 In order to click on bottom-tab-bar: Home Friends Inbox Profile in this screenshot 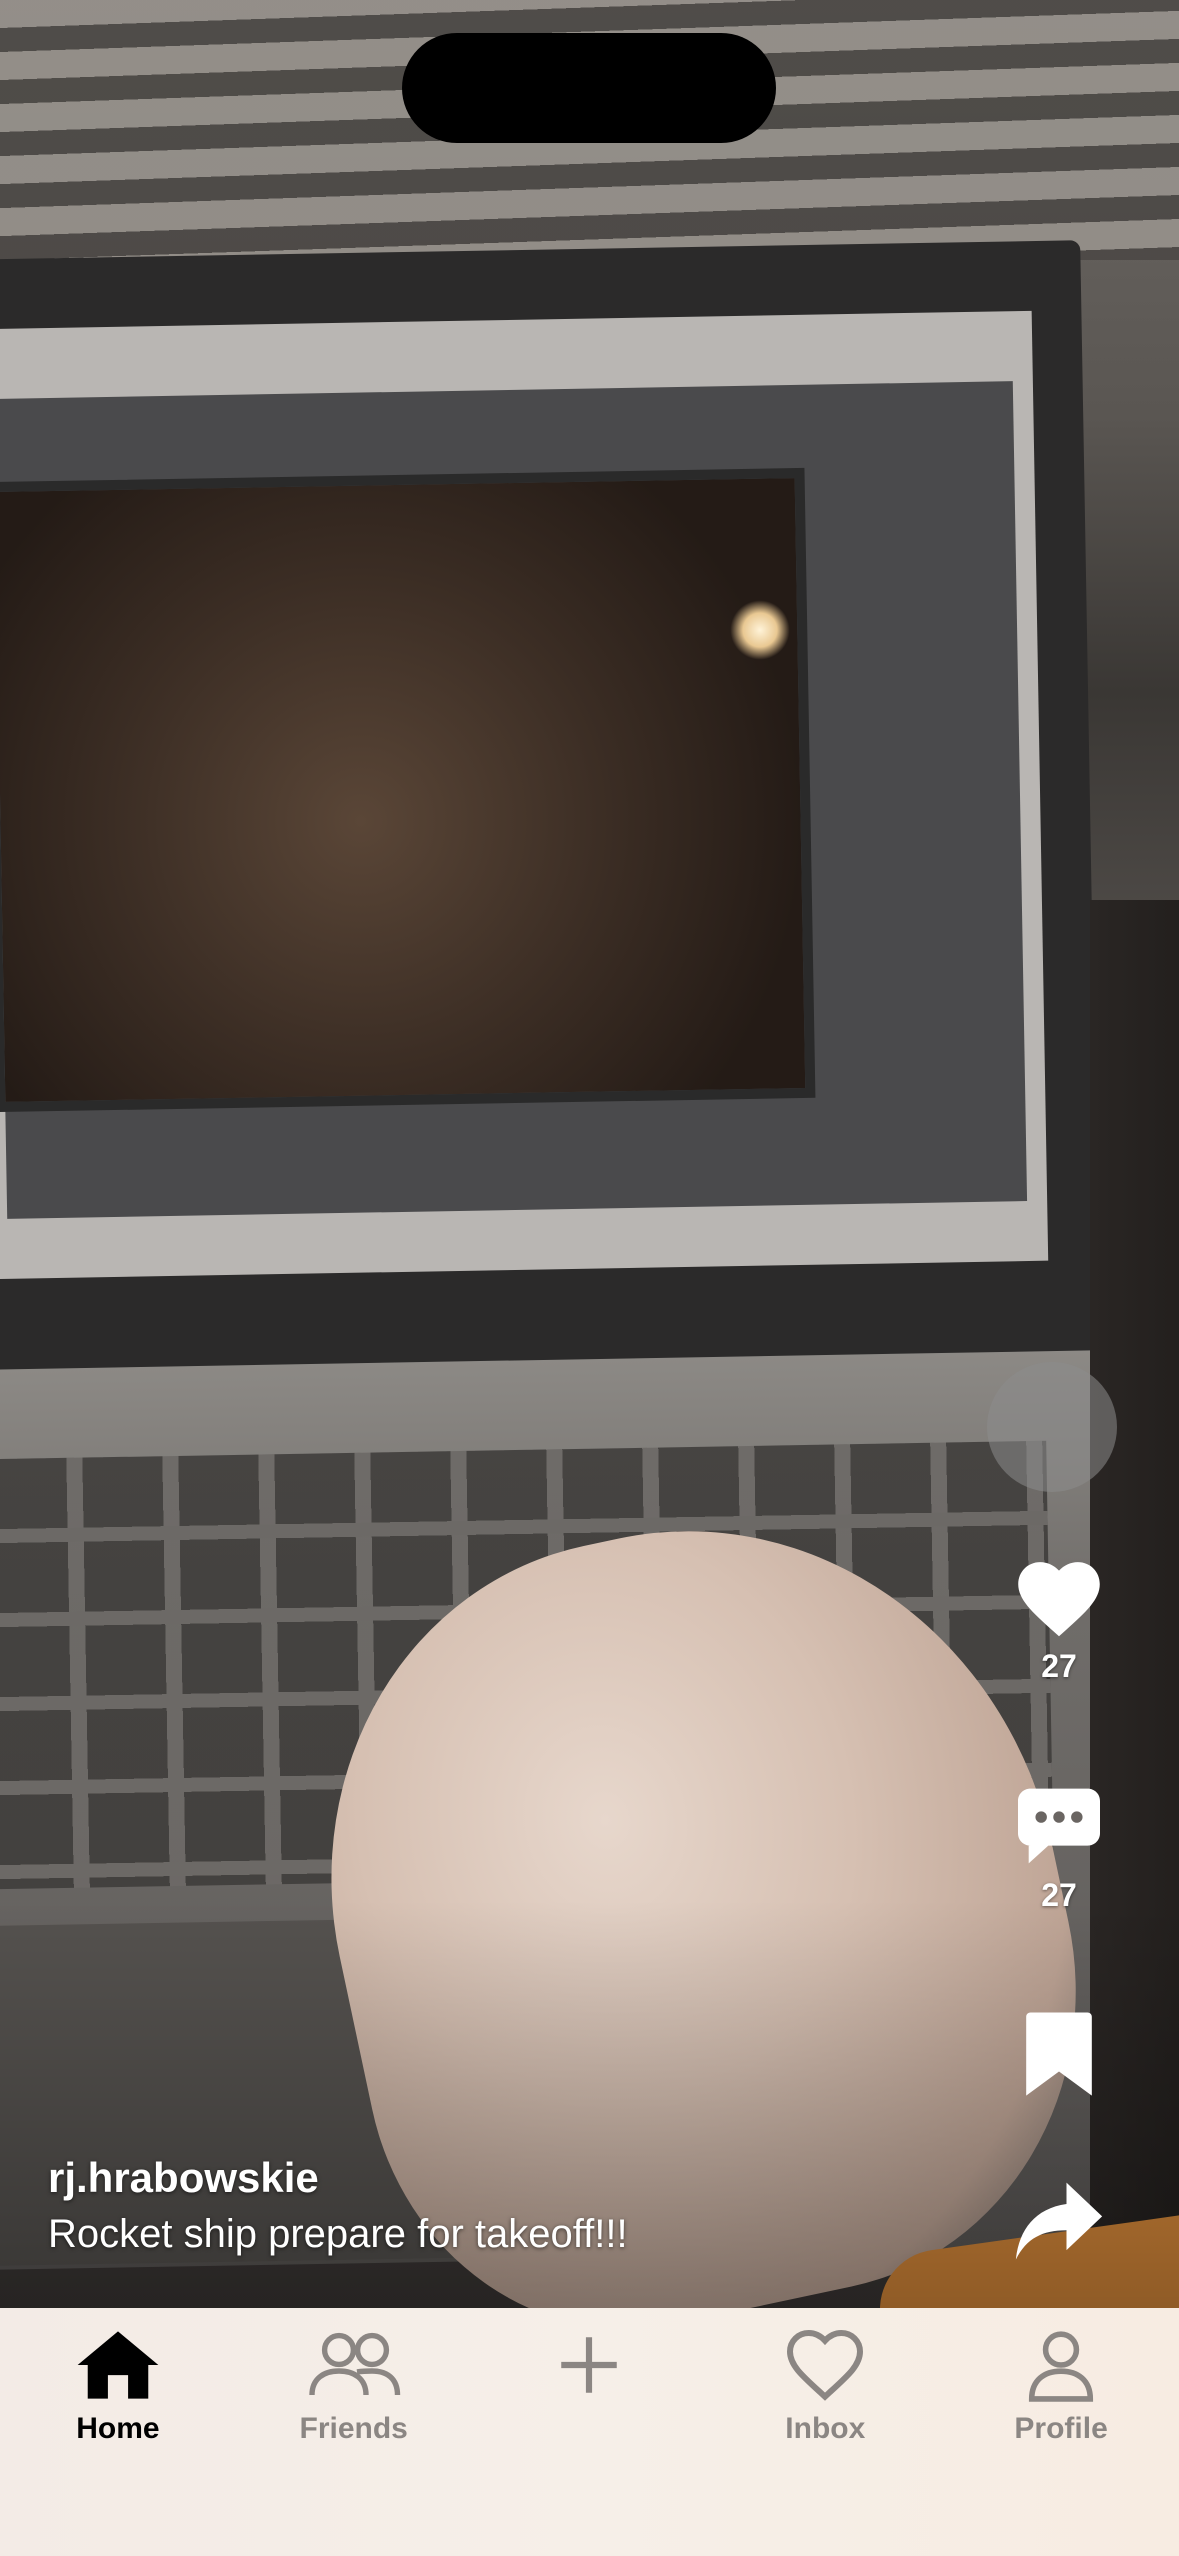, I will do `click(589, 2432)`.